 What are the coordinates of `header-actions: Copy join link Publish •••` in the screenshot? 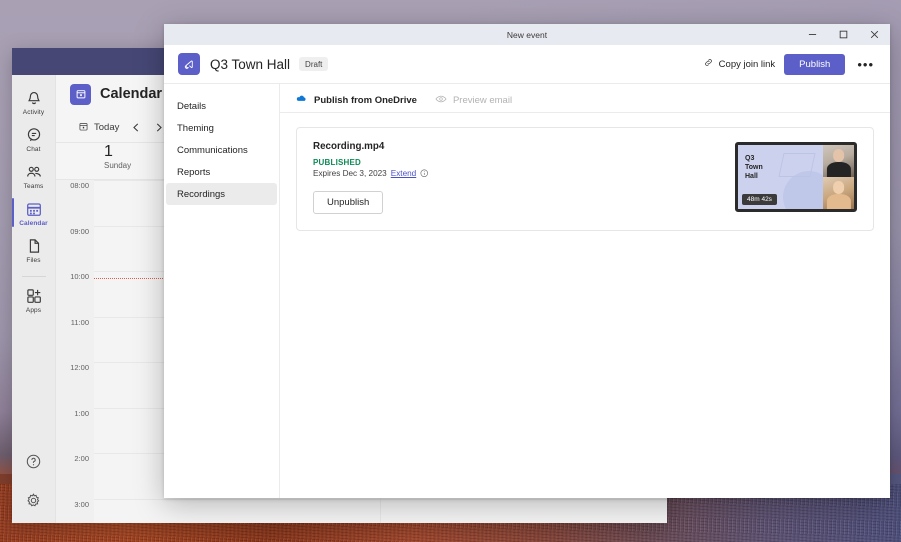 It's located at (790, 64).